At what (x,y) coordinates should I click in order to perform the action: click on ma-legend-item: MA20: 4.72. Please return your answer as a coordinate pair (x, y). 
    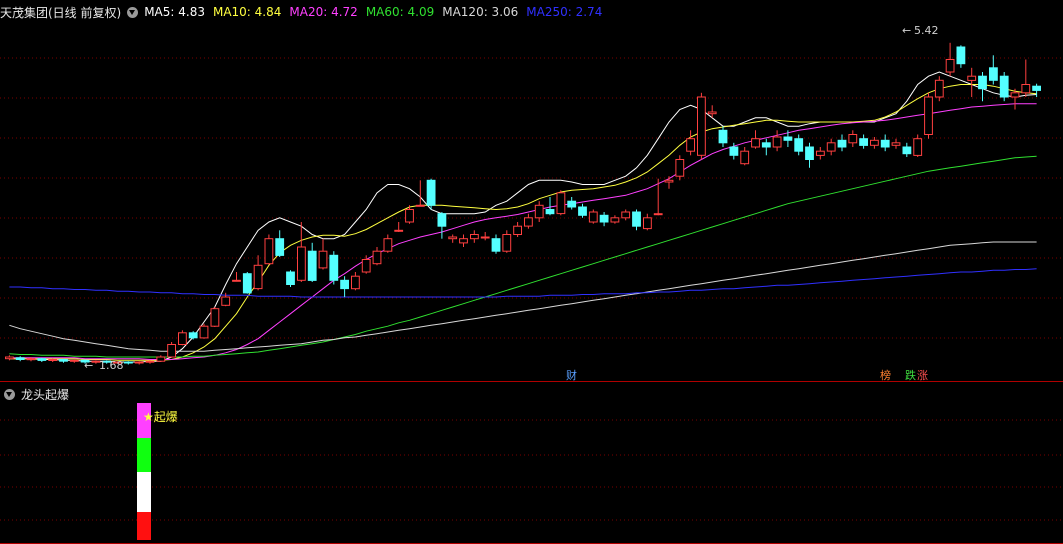
    Looking at the image, I should click on (323, 12).